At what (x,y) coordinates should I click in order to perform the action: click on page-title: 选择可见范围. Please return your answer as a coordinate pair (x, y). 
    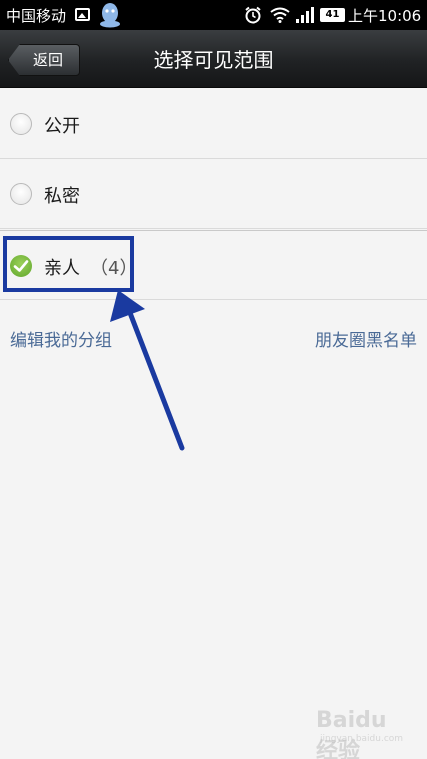
    Looking at the image, I should click on (213, 60).